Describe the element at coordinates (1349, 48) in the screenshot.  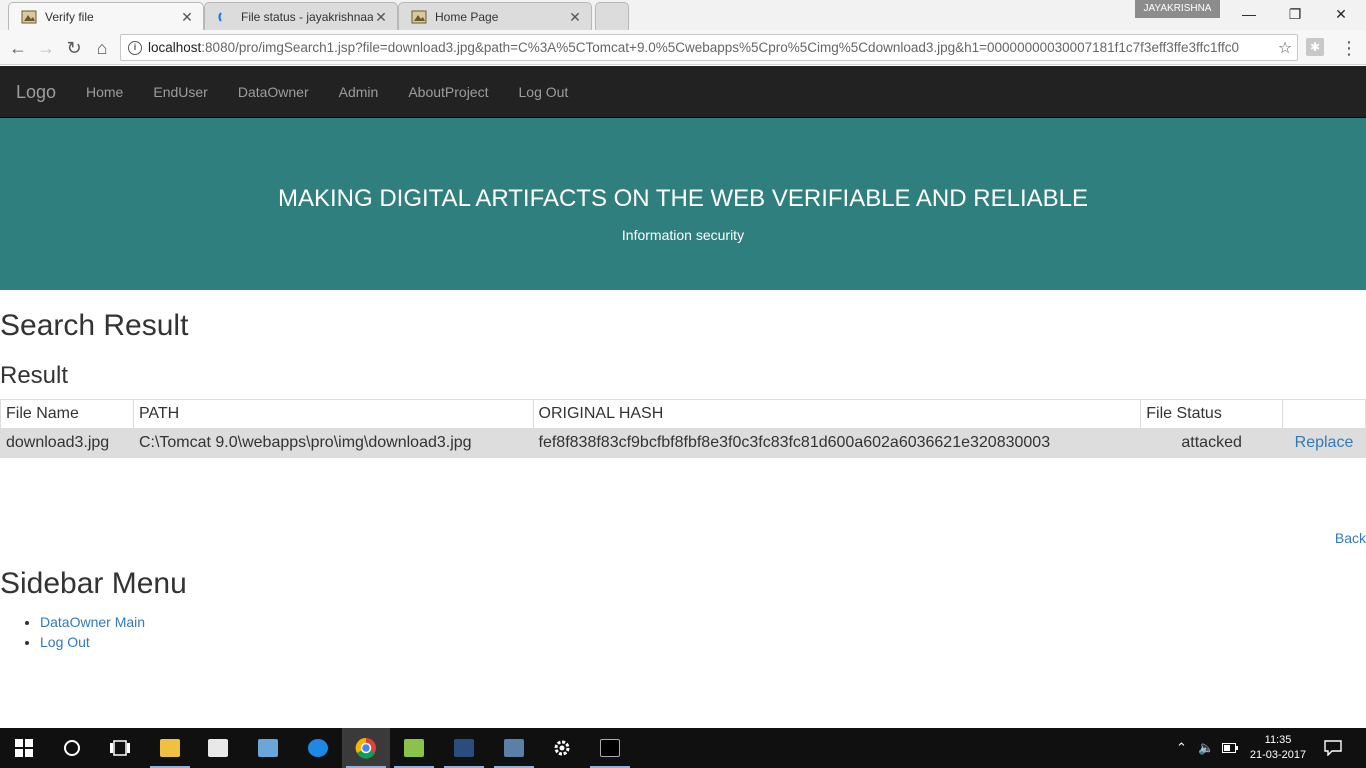
I see `chrome-menu-icon: ⋮` at that location.